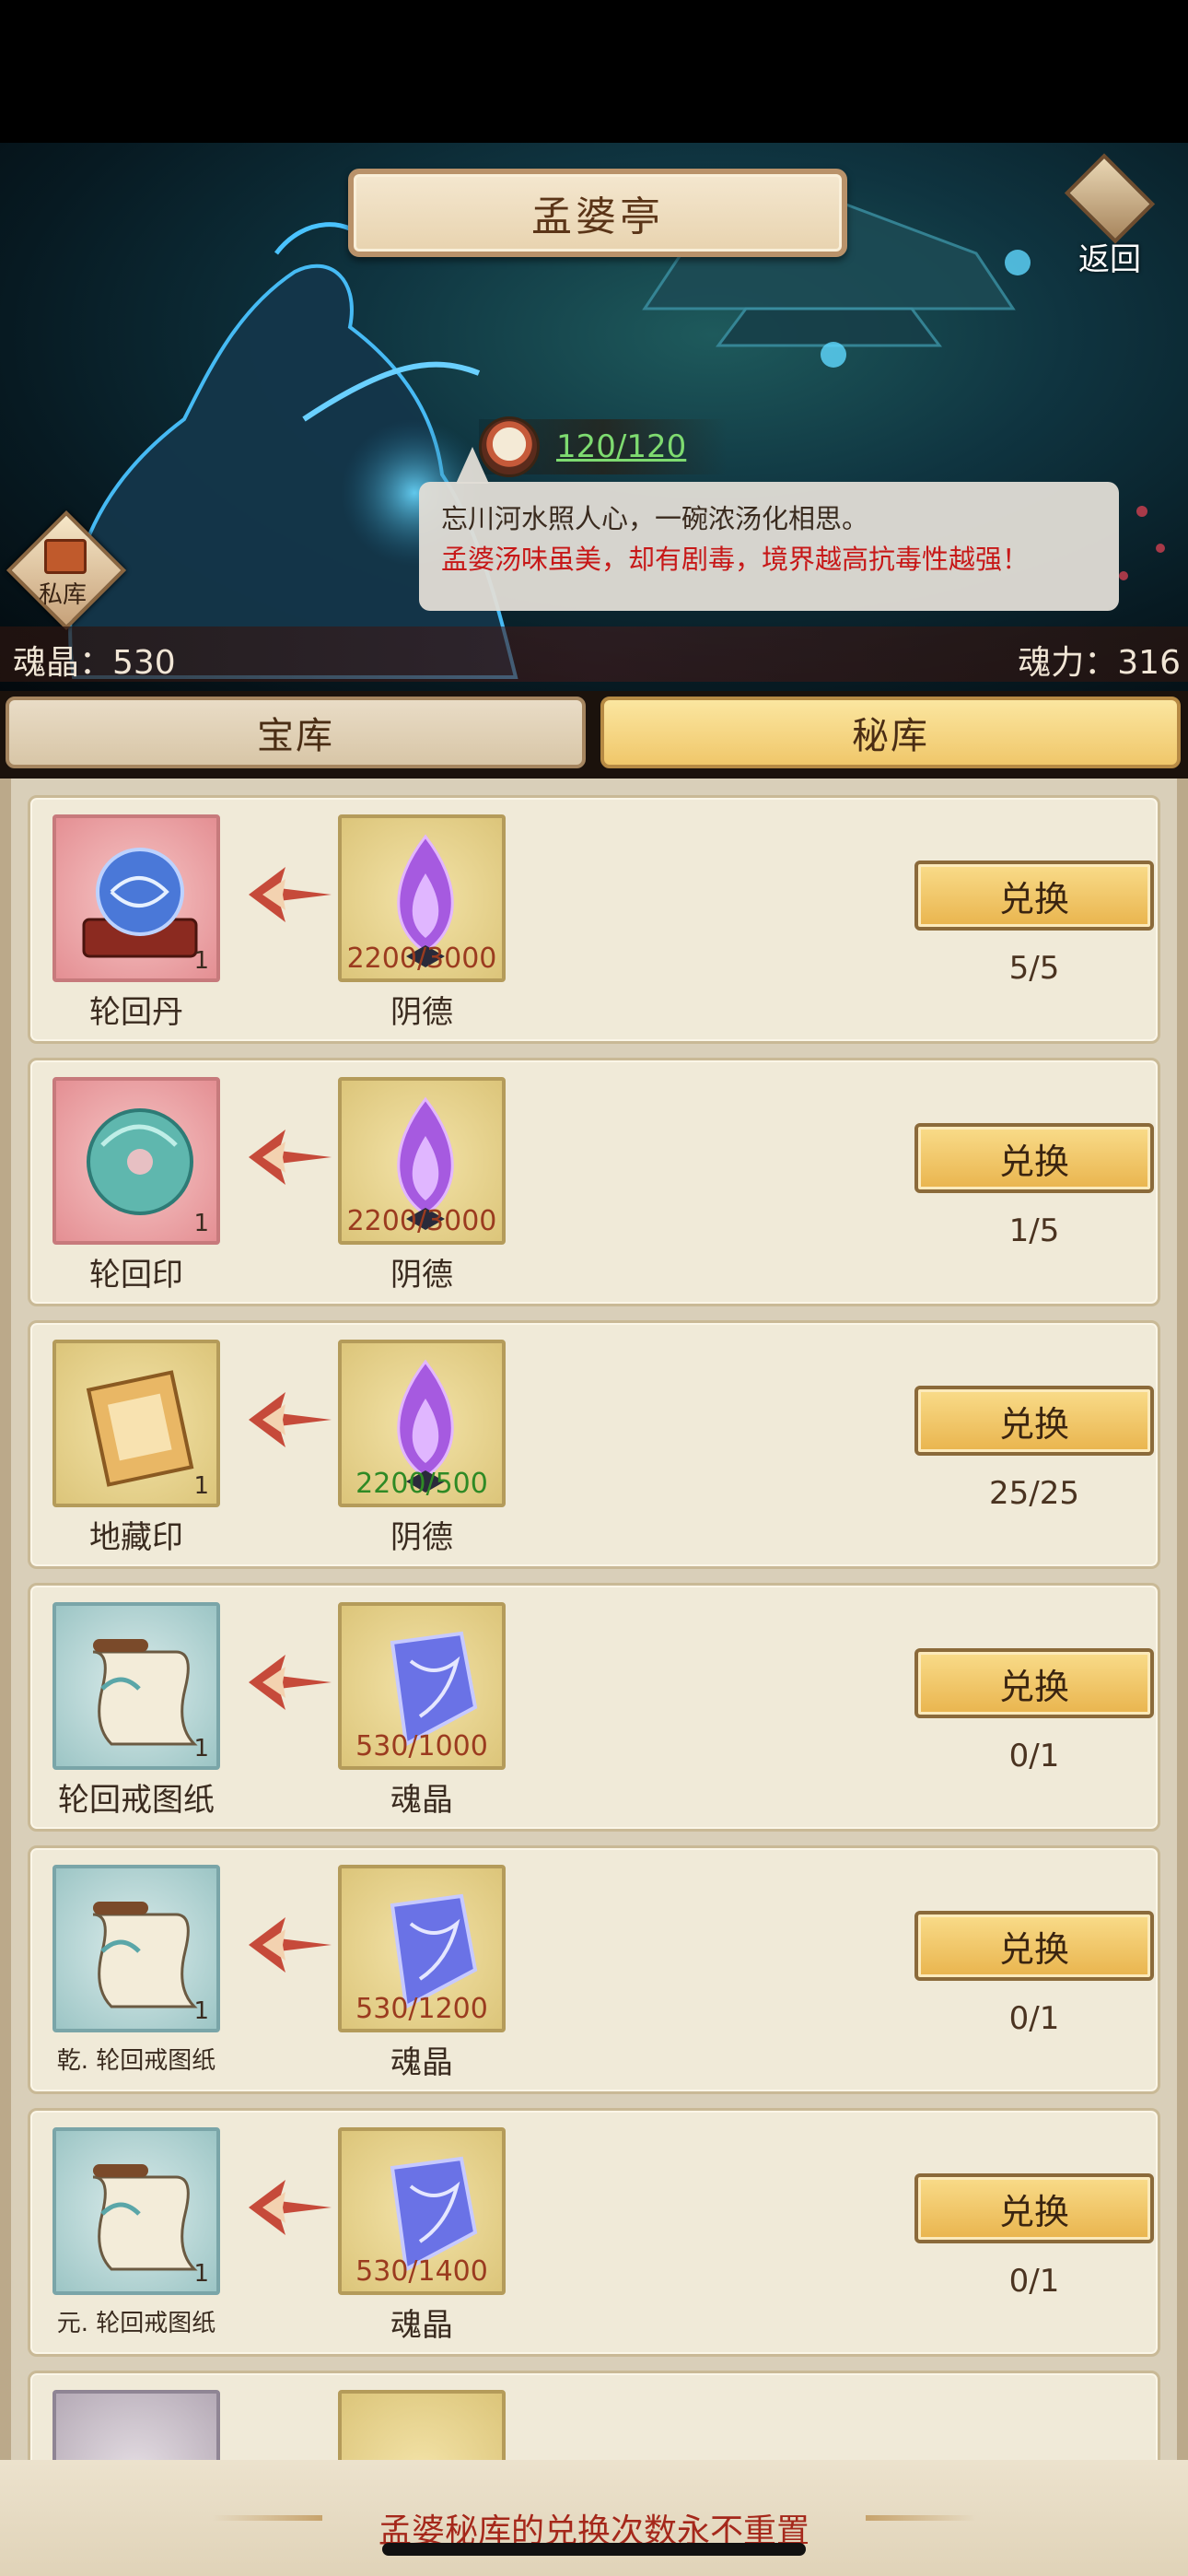 The image size is (1188, 2576). Describe the element at coordinates (1109, 259) in the screenshot. I see `back-label: 返回` at that location.